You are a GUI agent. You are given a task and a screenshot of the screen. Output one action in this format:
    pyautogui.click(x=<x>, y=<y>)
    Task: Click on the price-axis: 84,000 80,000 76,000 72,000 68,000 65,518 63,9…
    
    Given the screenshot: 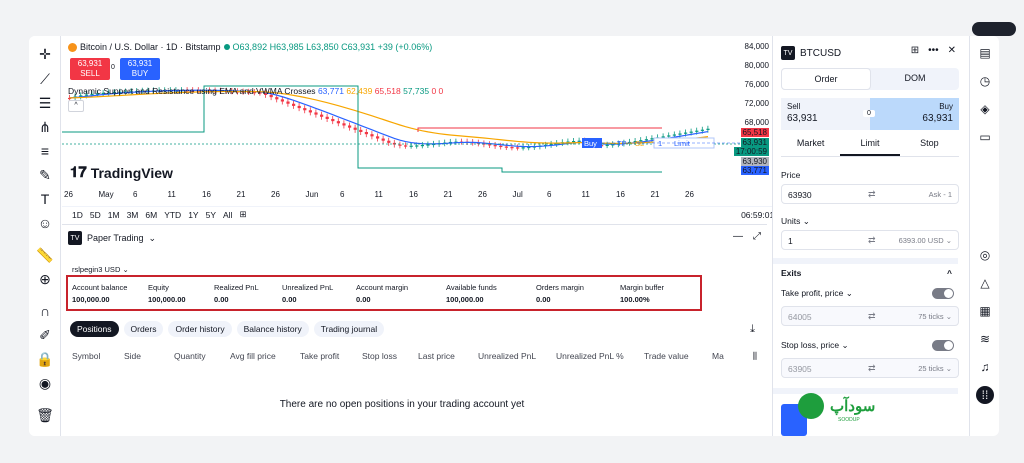 What is the action you would take?
    pyautogui.click(x=750, y=116)
    